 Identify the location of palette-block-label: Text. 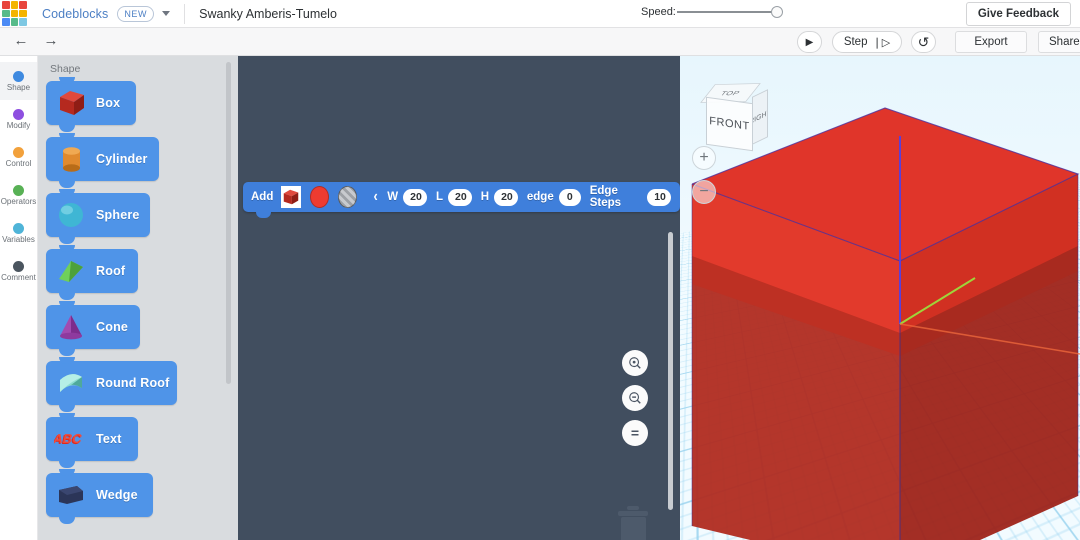
(109, 439).